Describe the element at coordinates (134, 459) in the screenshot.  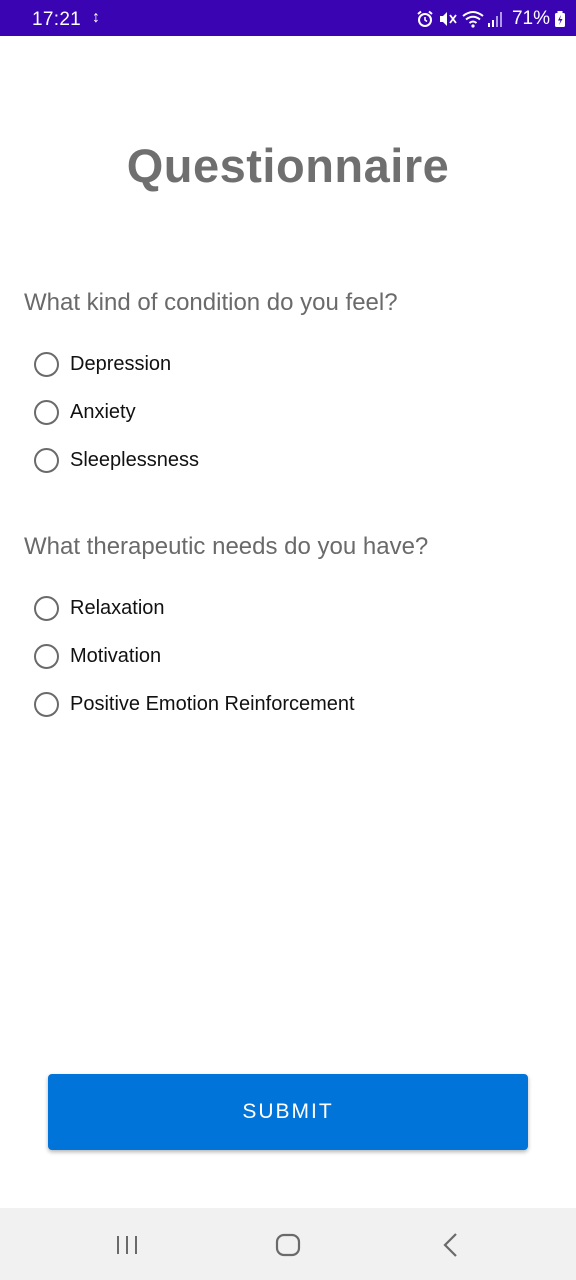
I see `option-label: Sleeplessness` at that location.